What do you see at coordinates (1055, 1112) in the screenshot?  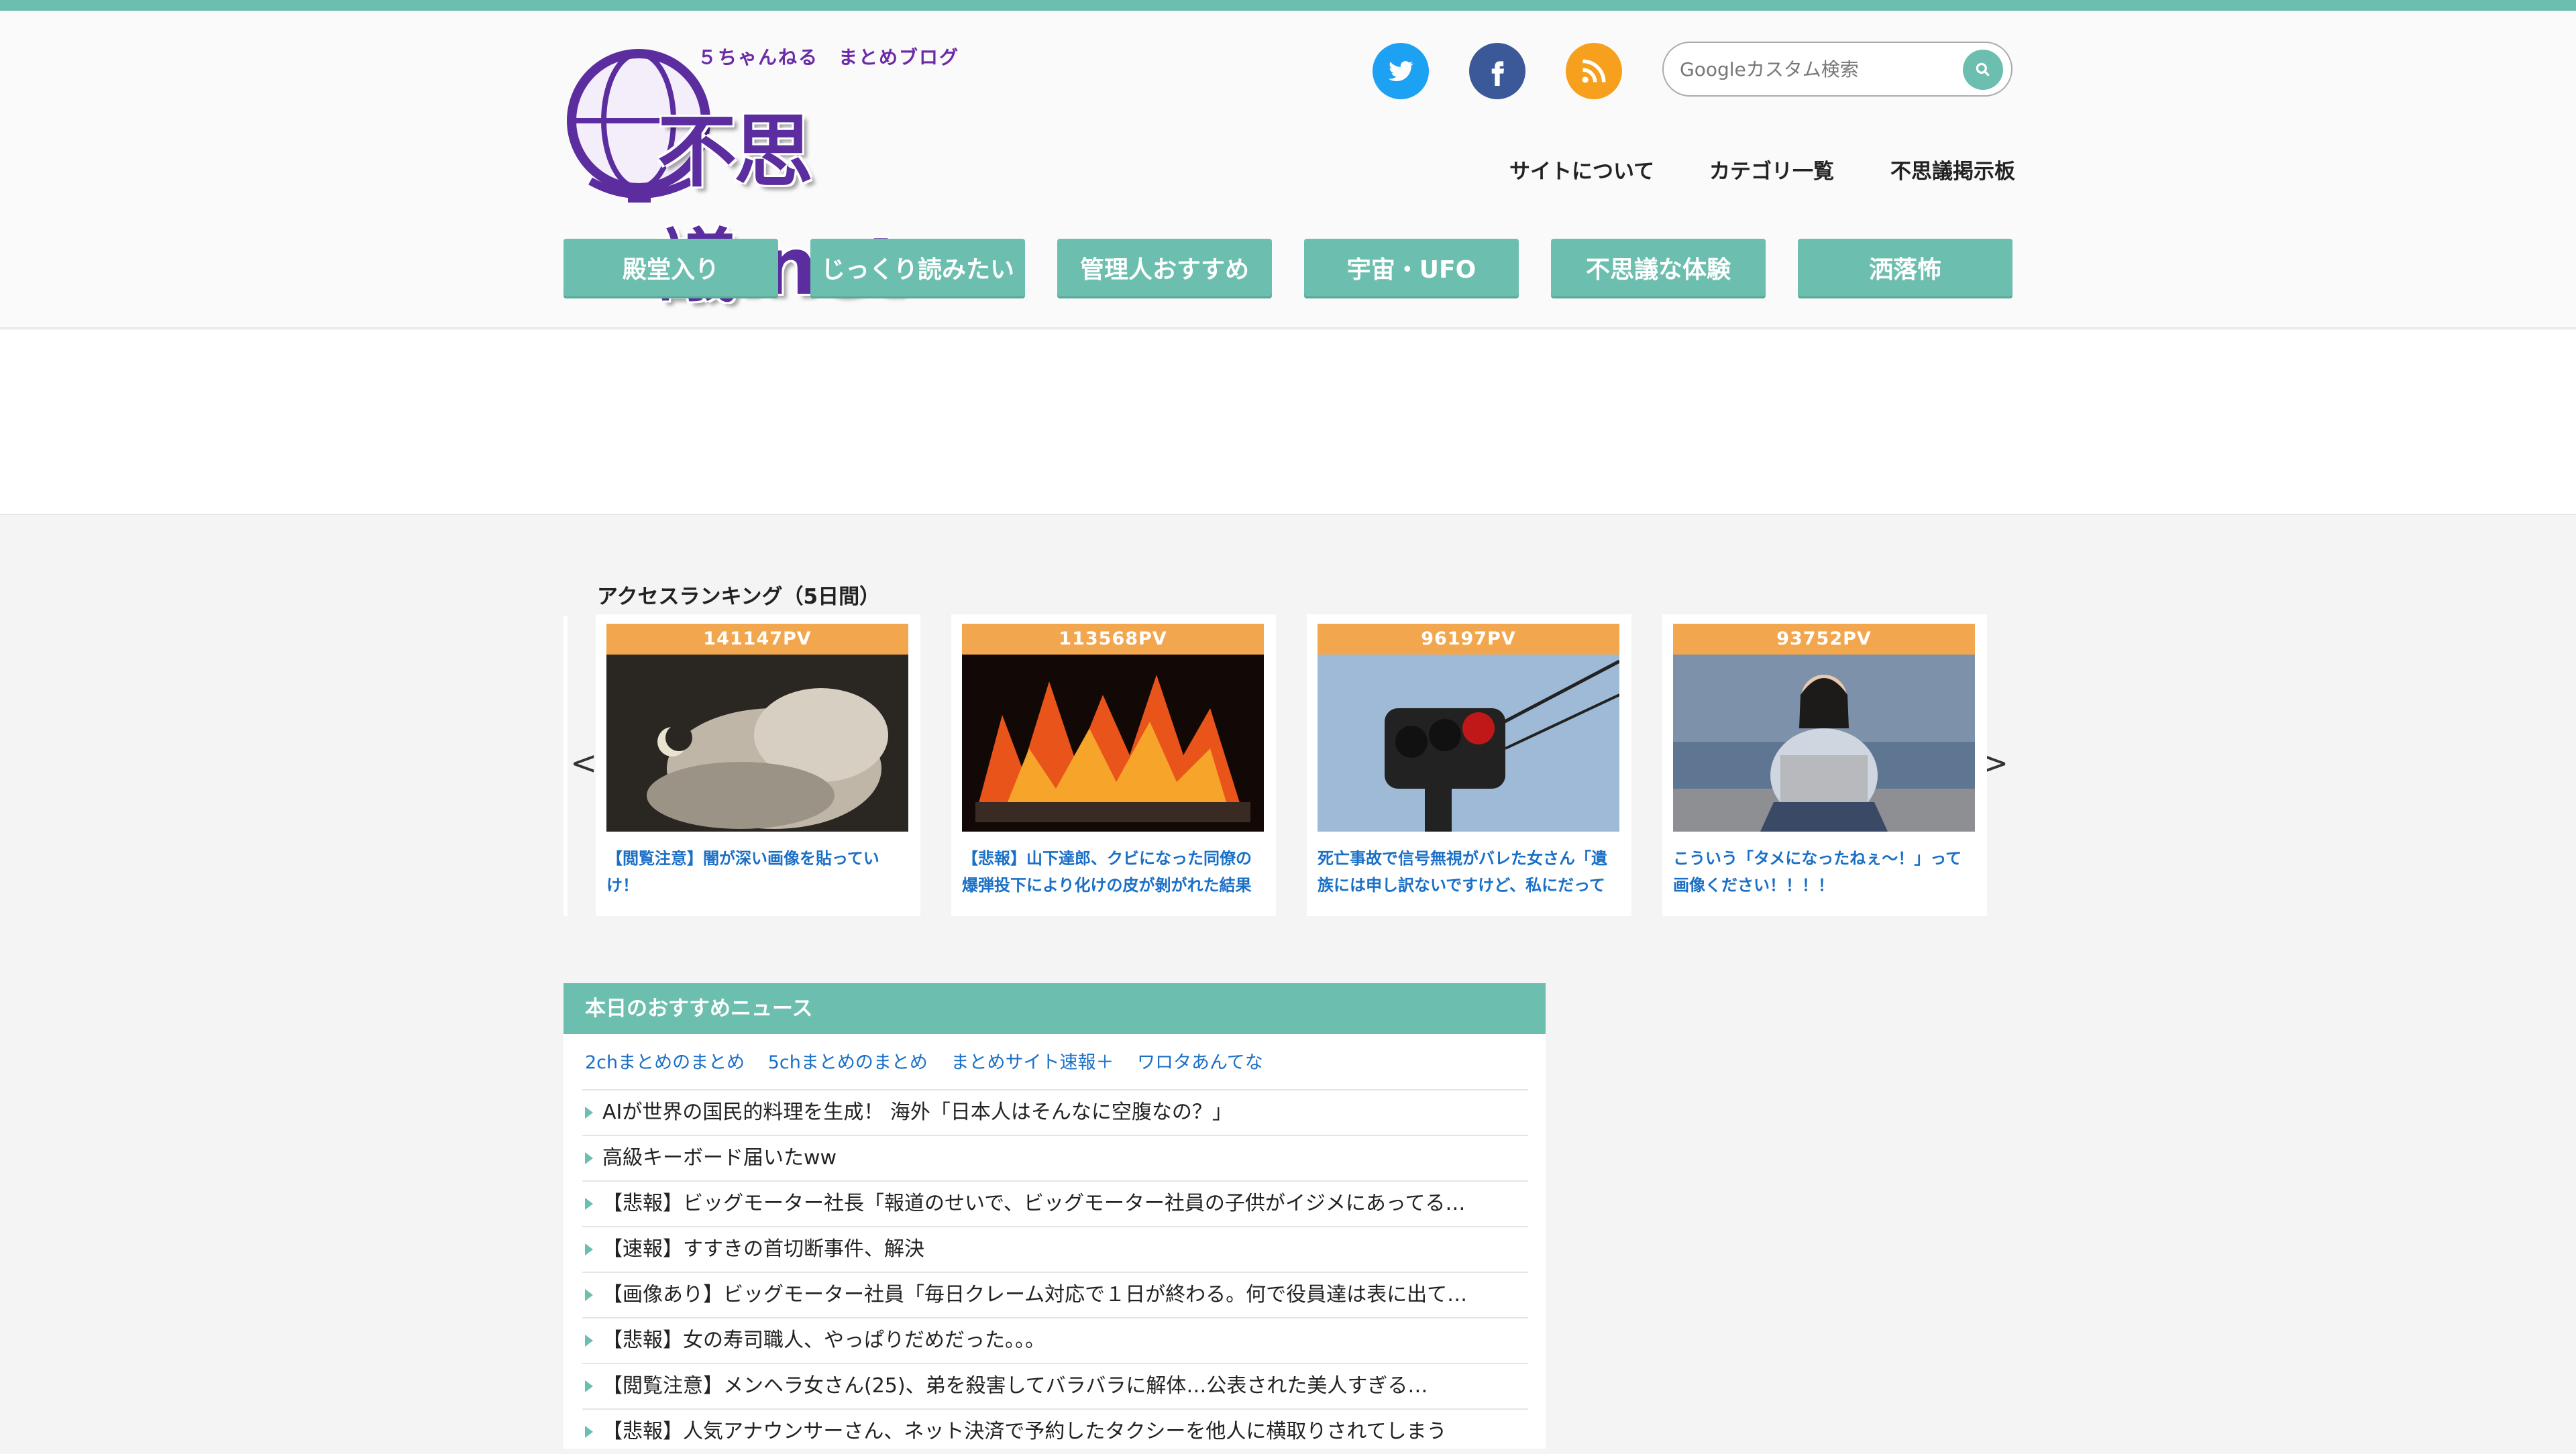 I see `news-item: AIが世界の国民的料理を生成！ 海外「日本人はそんなに空腹なの？」` at bounding box center [1055, 1112].